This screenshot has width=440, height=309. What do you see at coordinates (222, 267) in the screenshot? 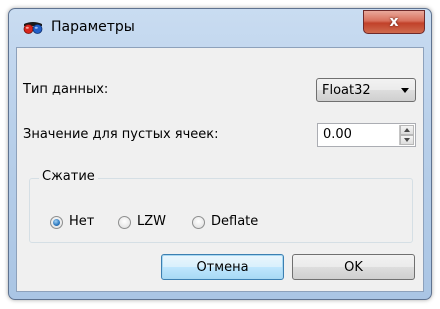
I see `cancel-button: Отмена` at bounding box center [222, 267].